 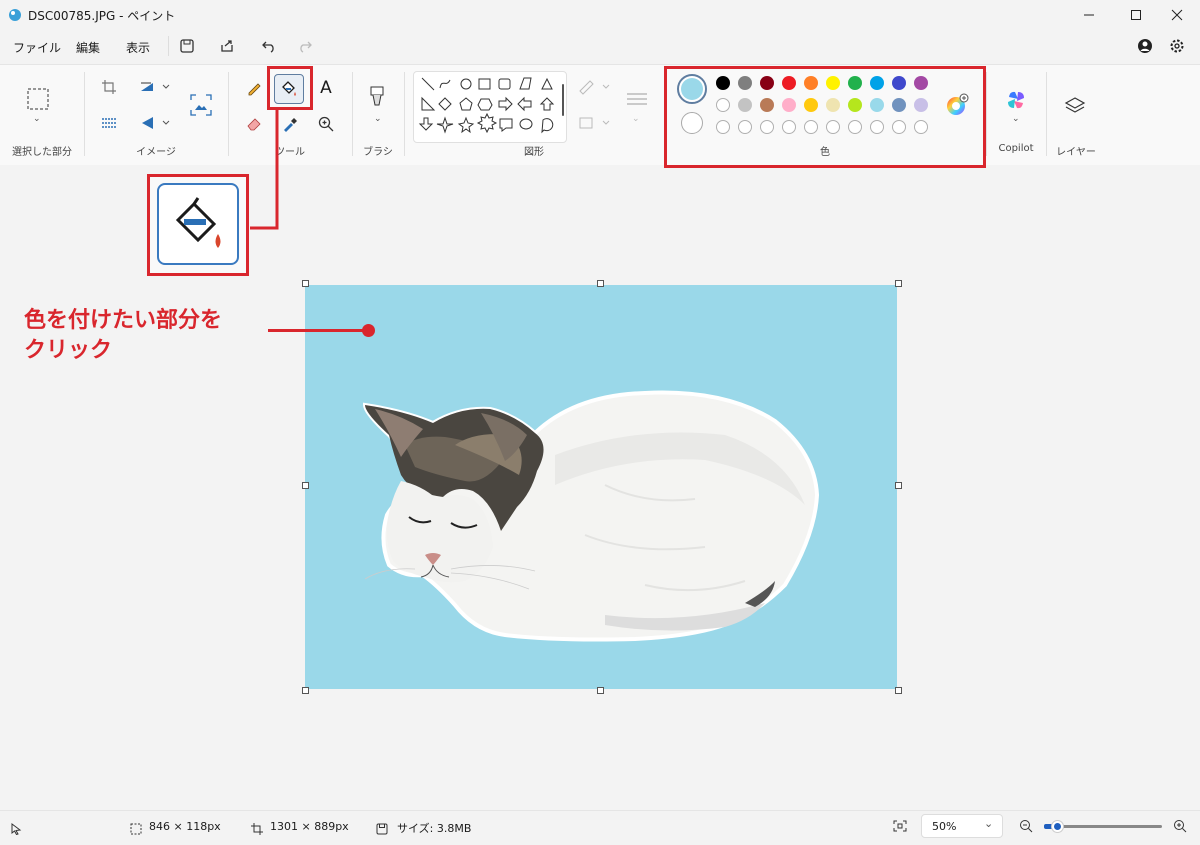 I want to click on brush-icon, so click(x=377, y=96).